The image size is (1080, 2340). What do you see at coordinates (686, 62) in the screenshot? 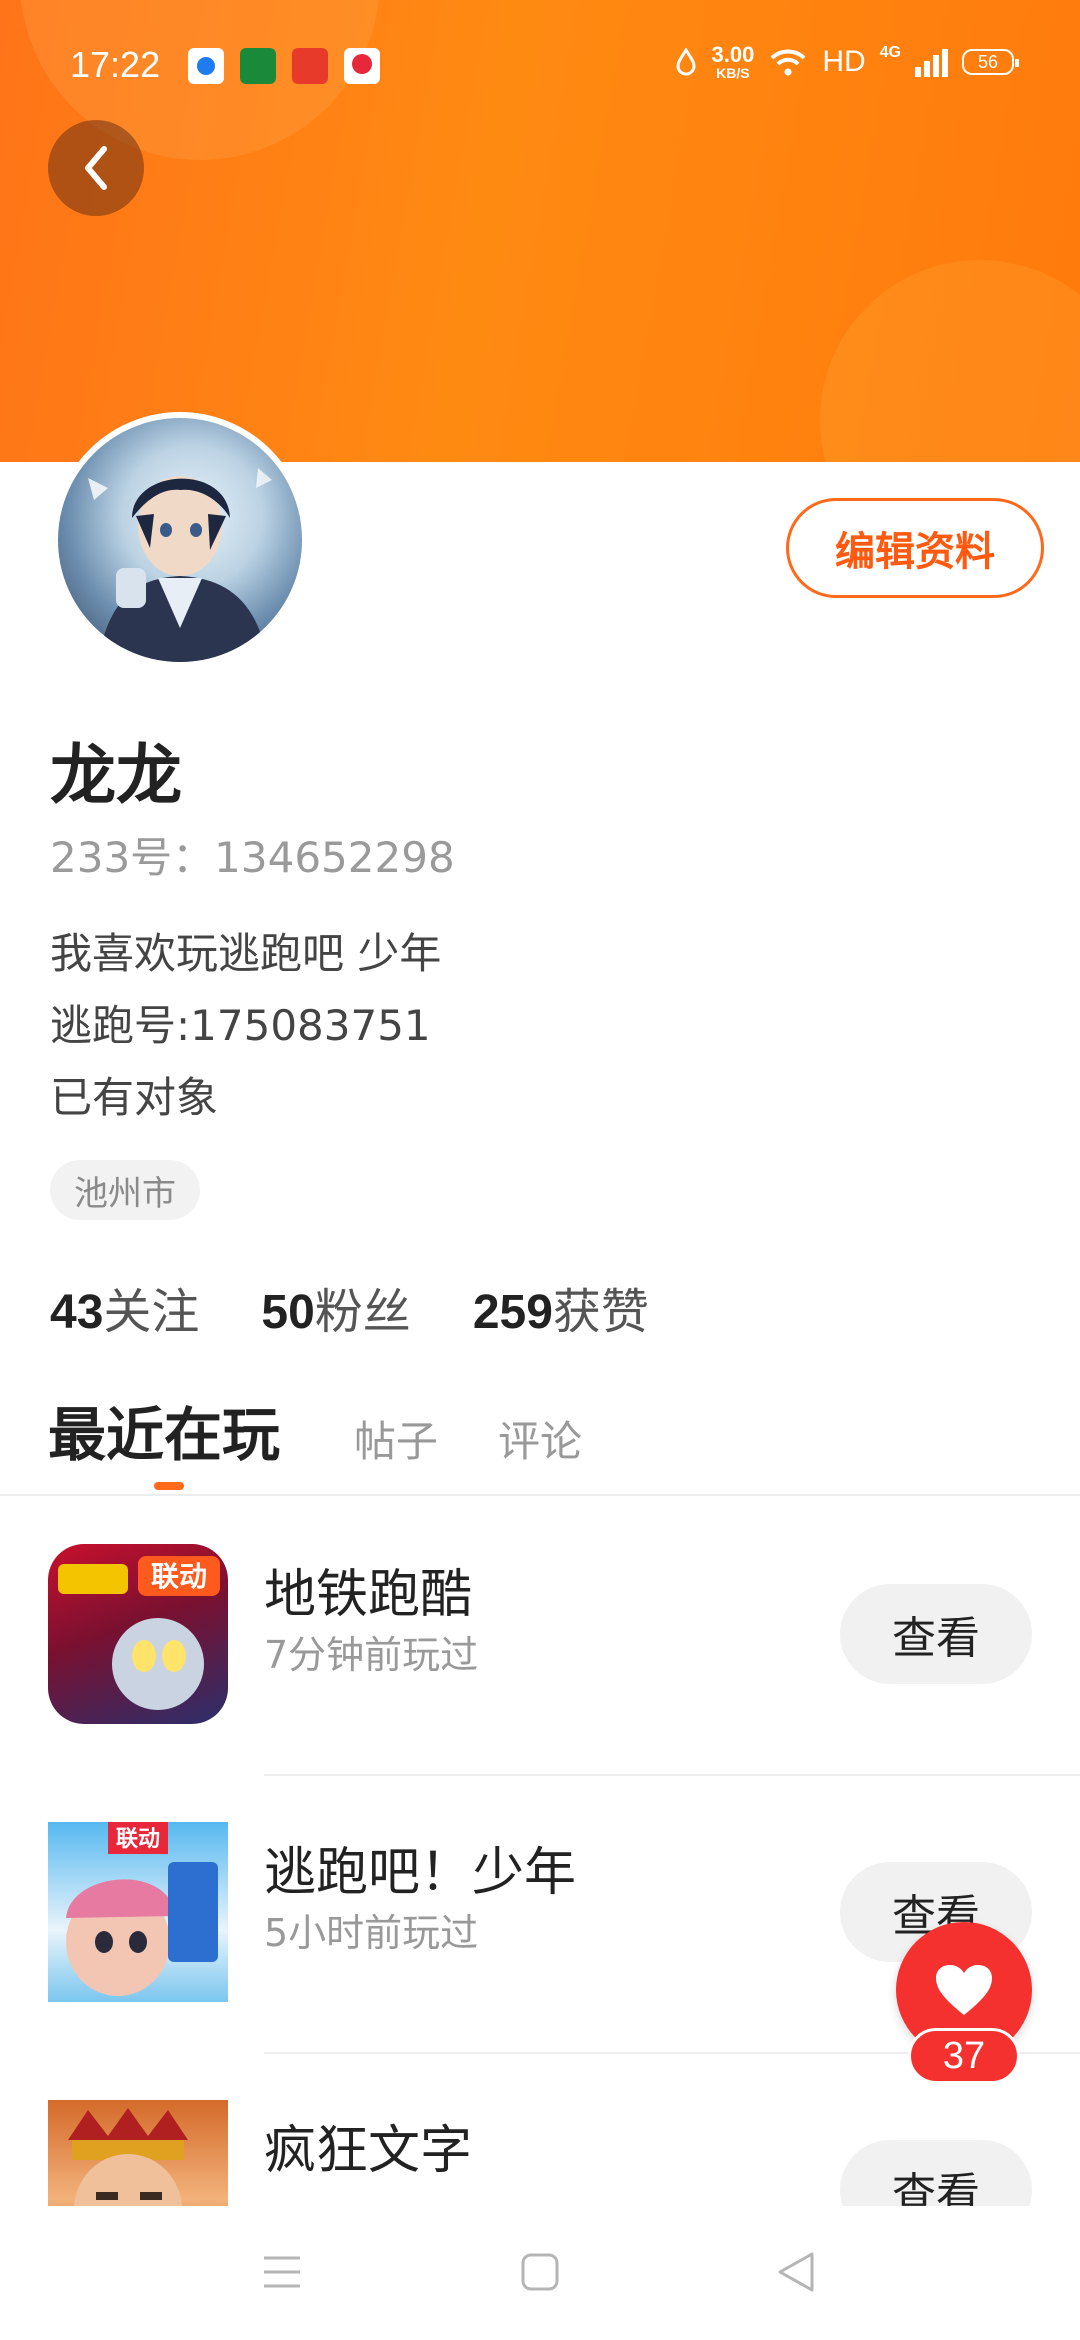
I see `data-drop-icon` at bounding box center [686, 62].